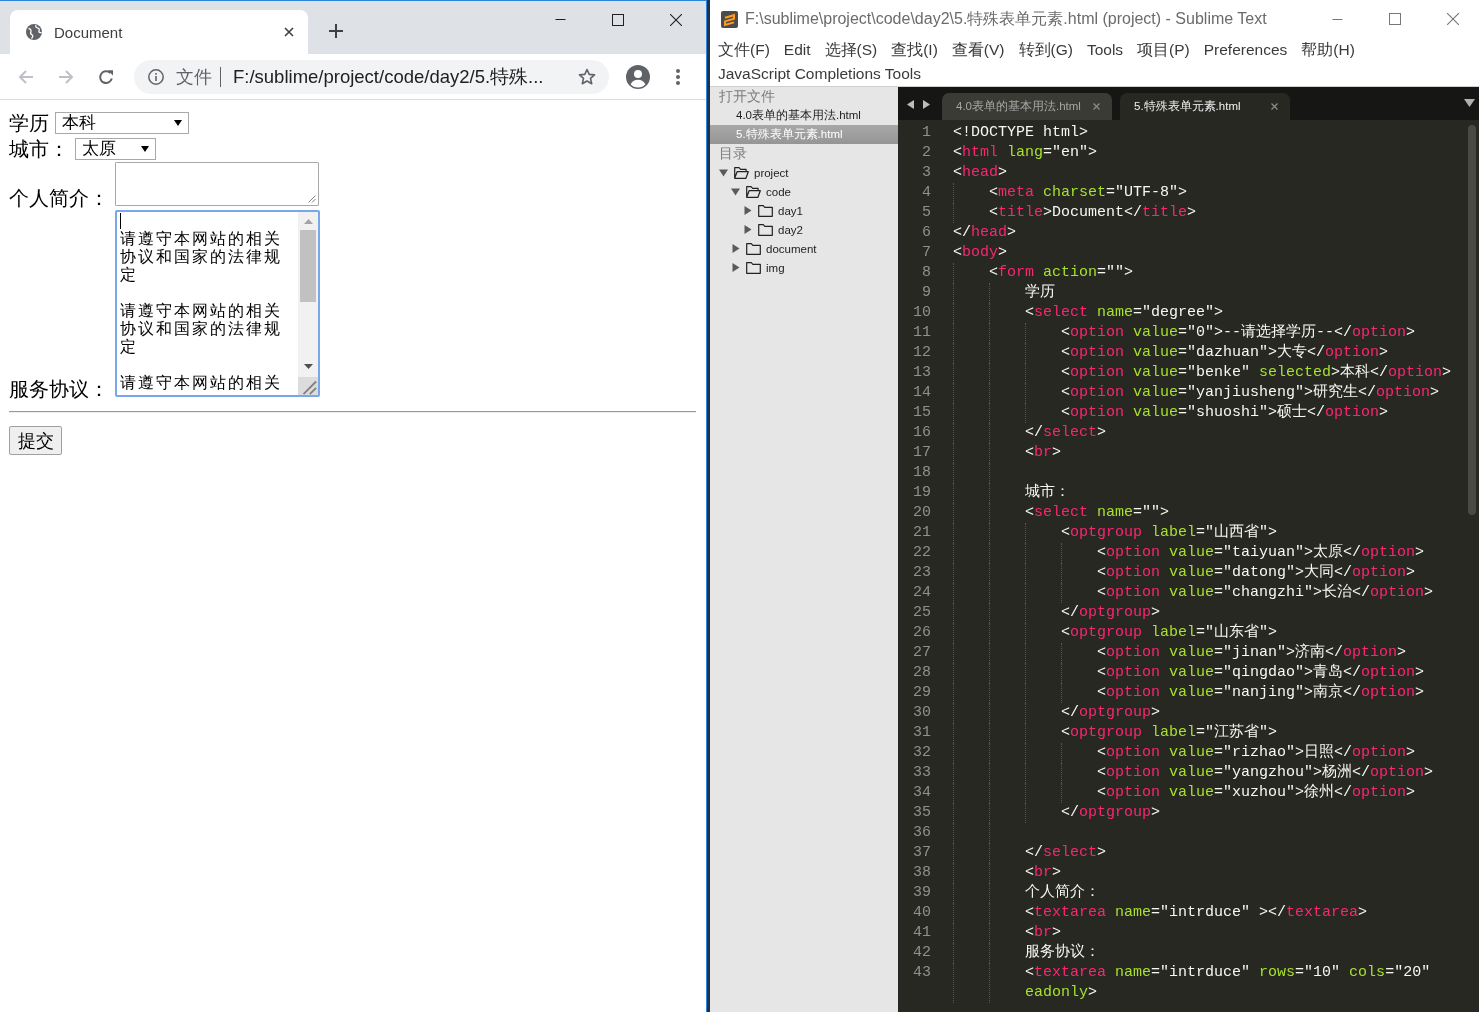 Image resolution: width=1479 pixels, height=1012 pixels. Describe the element at coordinates (1163, 50) in the screenshot. I see `menu-item: 项目(P)` at that location.